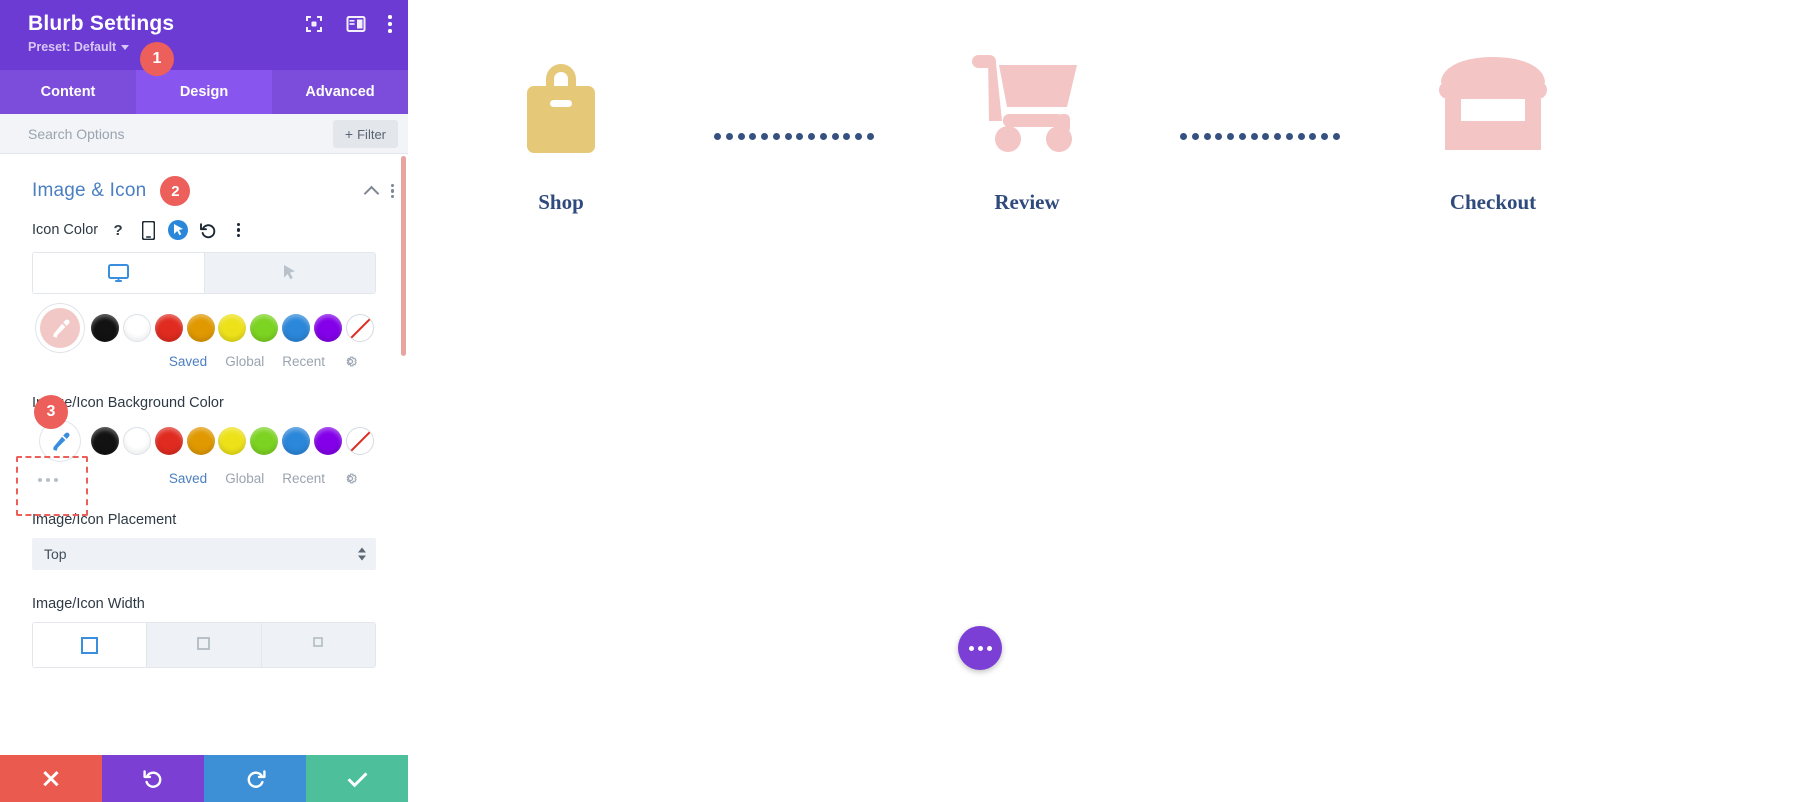 The image size is (1800, 802). What do you see at coordinates (1027, 202) in the screenshot?
I see `step-label-review: Review` at bounding box center [1027, 202].